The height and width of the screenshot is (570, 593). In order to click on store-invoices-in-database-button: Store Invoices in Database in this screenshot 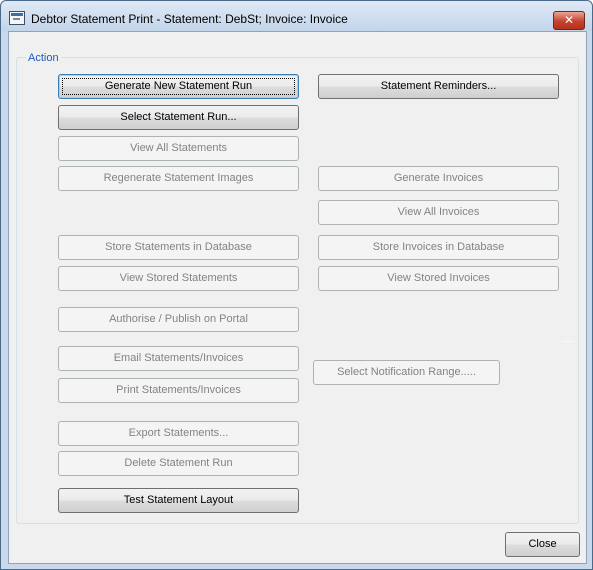, I will do `click(438, 247)`.